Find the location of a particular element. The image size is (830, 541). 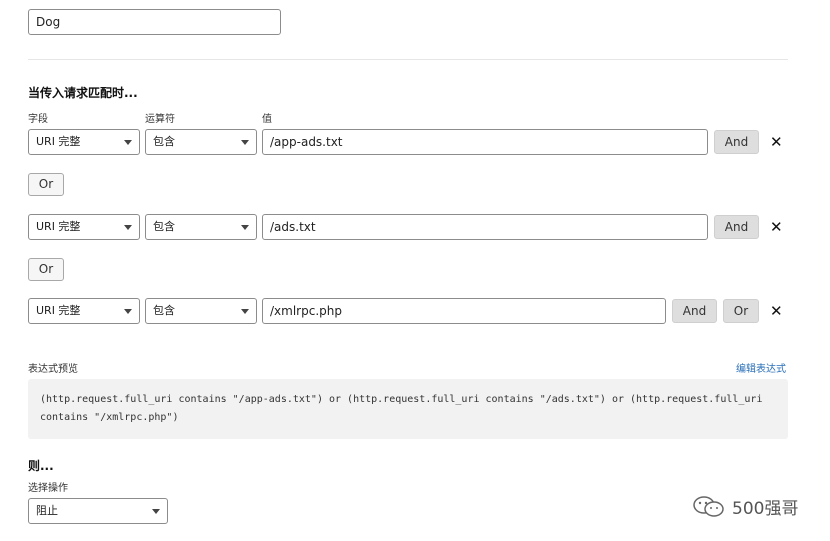

field-column-label: 字段 is located at coordinates (38, 119).